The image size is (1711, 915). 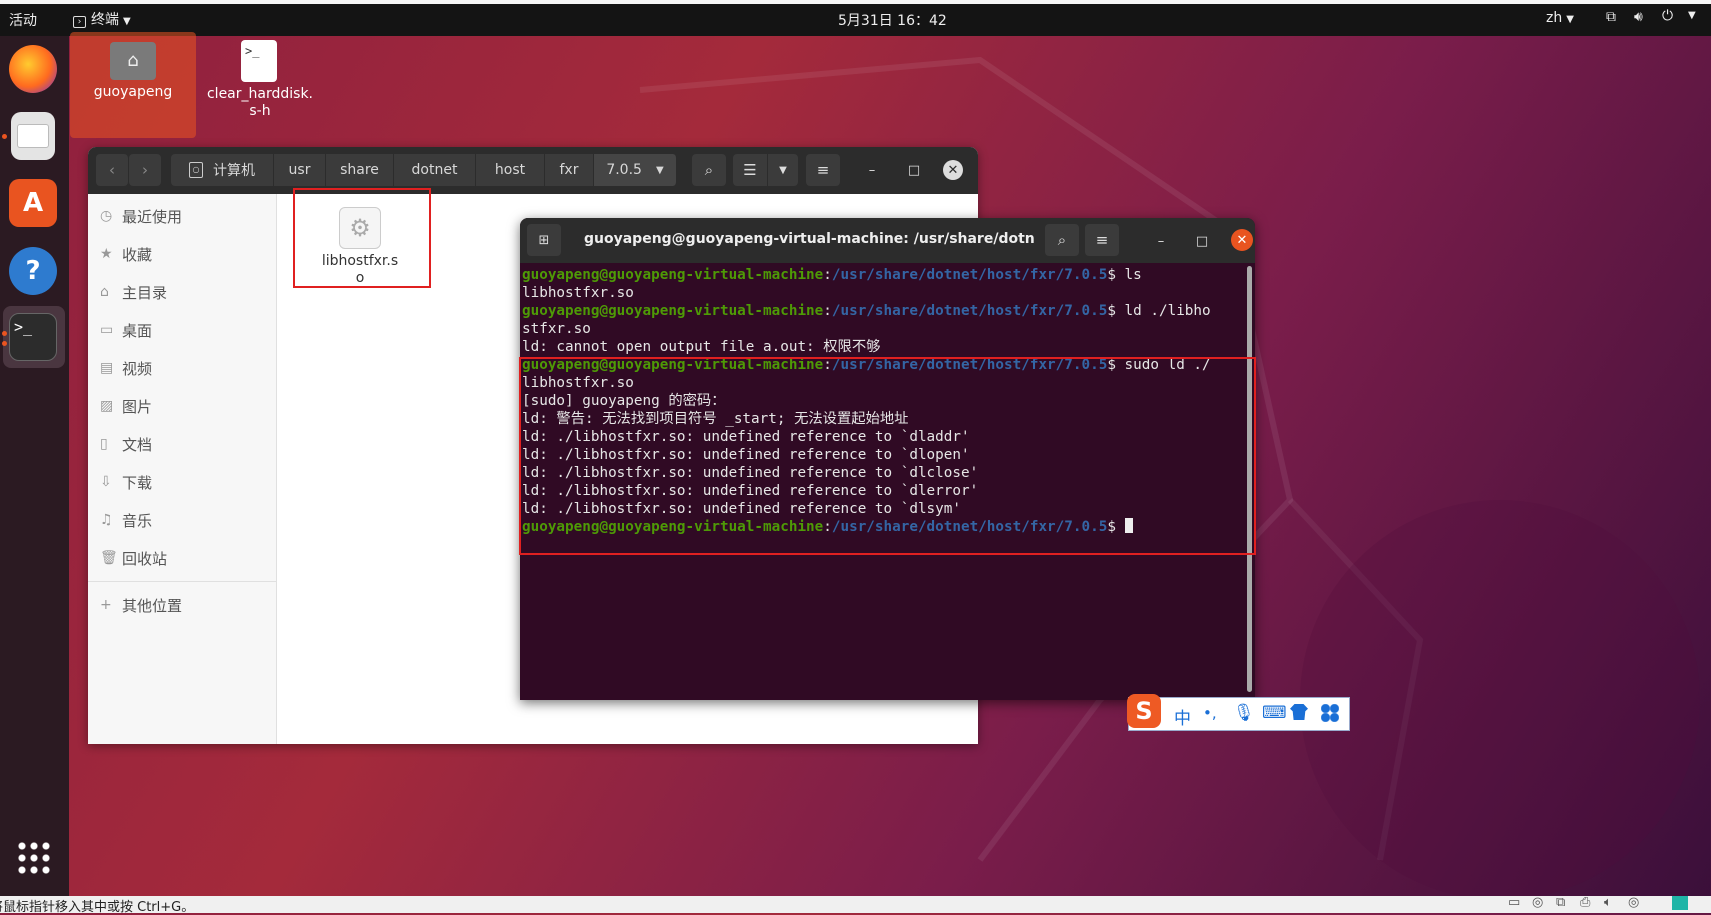 What do you see at coordinates (1210, 713) in the screenshot?
I see `ime-punct-toggle: •,` at bounding box center [1210, 713].